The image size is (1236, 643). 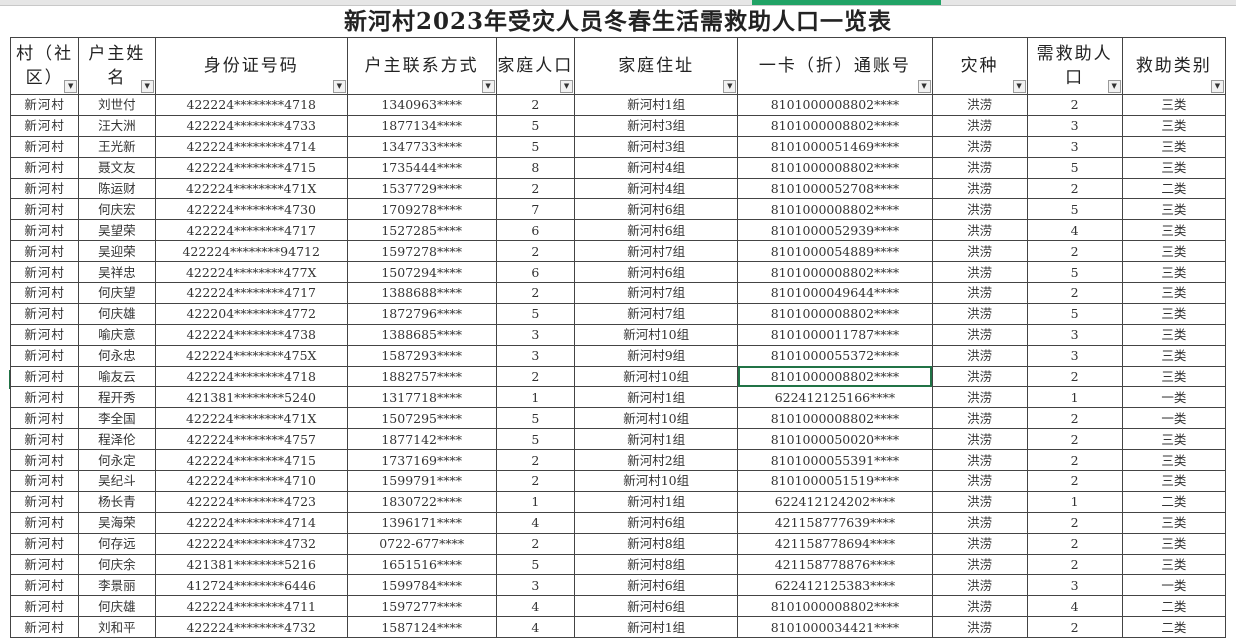 What do you see at coordinates (251, 355) in the screenshot?
I see `cell-id-number: 422224********475X` at bounding box center [251, 355].